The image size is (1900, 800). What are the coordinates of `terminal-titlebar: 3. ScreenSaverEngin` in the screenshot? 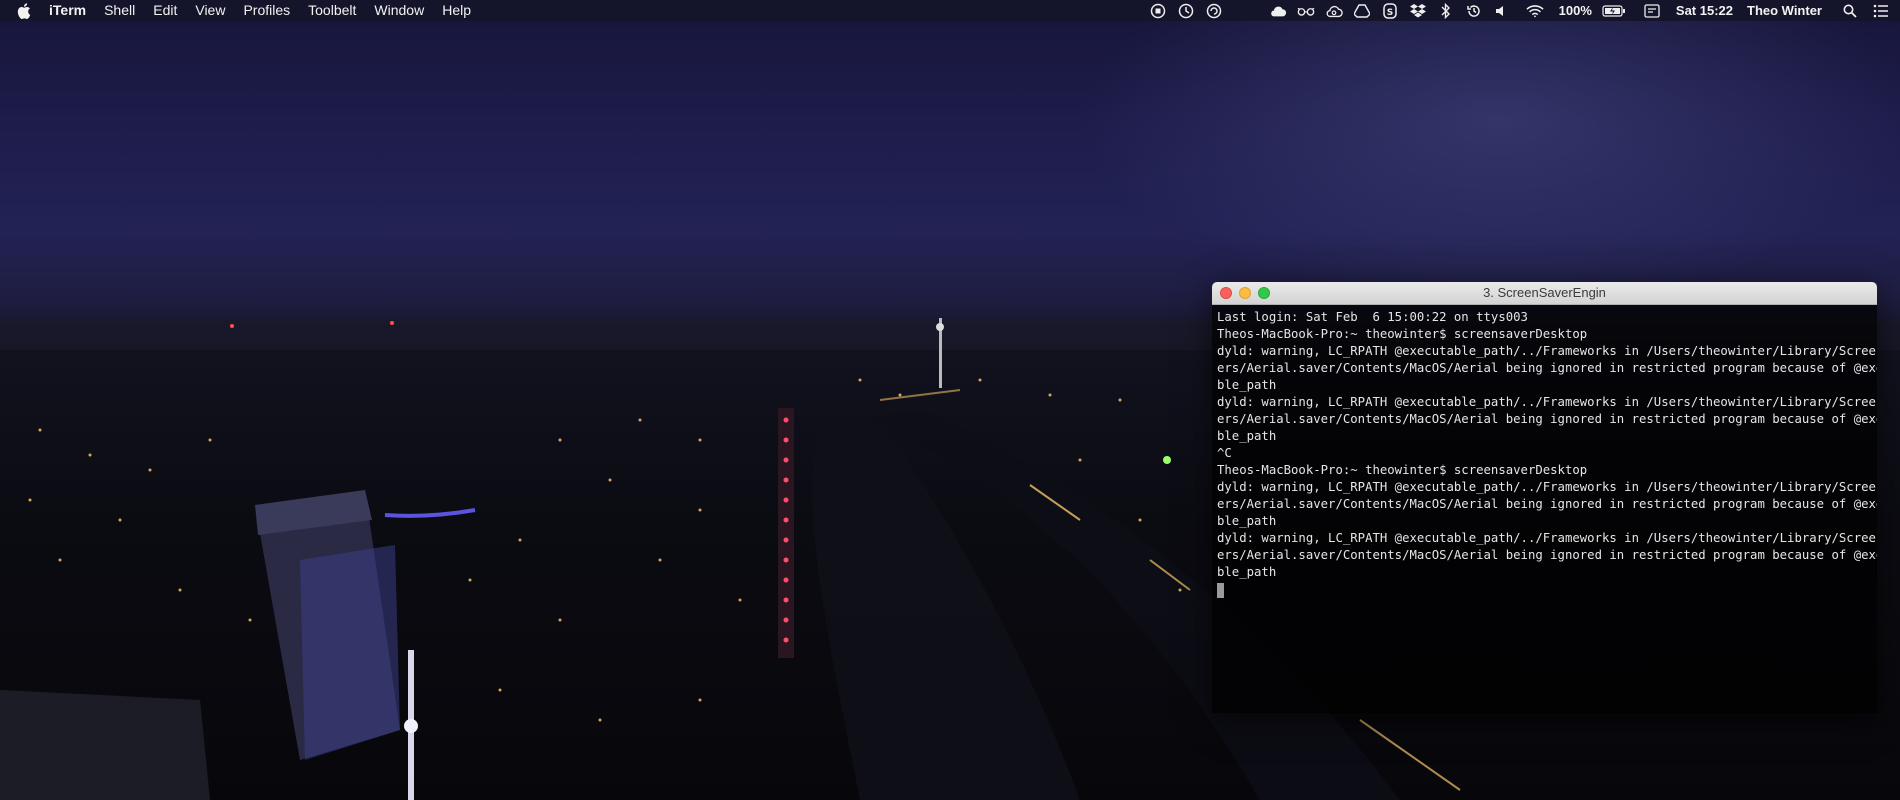 It's located at (1544, 293).